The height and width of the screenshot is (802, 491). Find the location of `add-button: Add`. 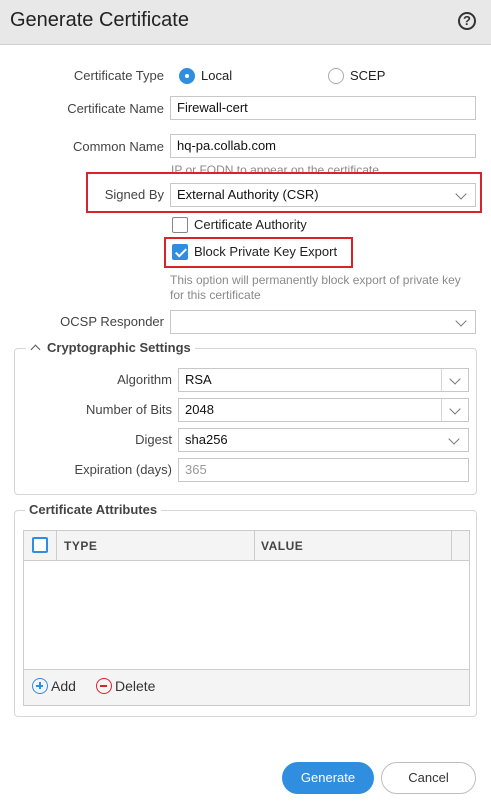

add-button: Add is located at coordinates (54, 686).